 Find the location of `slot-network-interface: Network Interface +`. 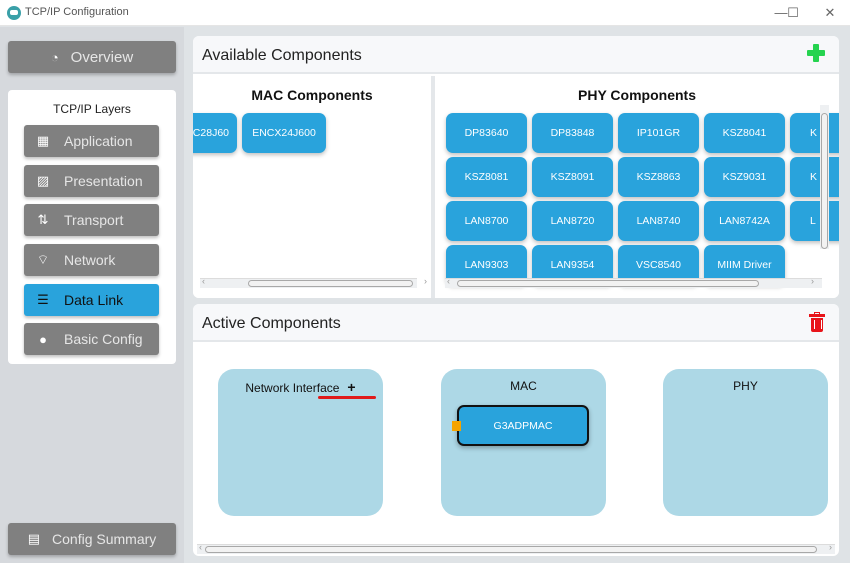

slot-network-interface: Network Interface + is located at coordinates (300, 442).